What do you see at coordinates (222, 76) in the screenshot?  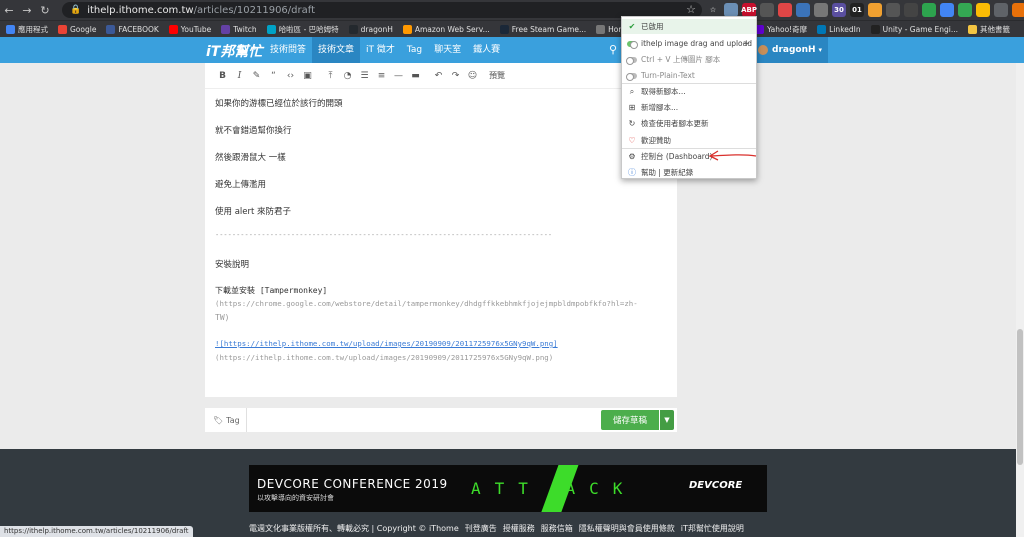 I see `bold-icon: B` at bounding box center [222, 76].